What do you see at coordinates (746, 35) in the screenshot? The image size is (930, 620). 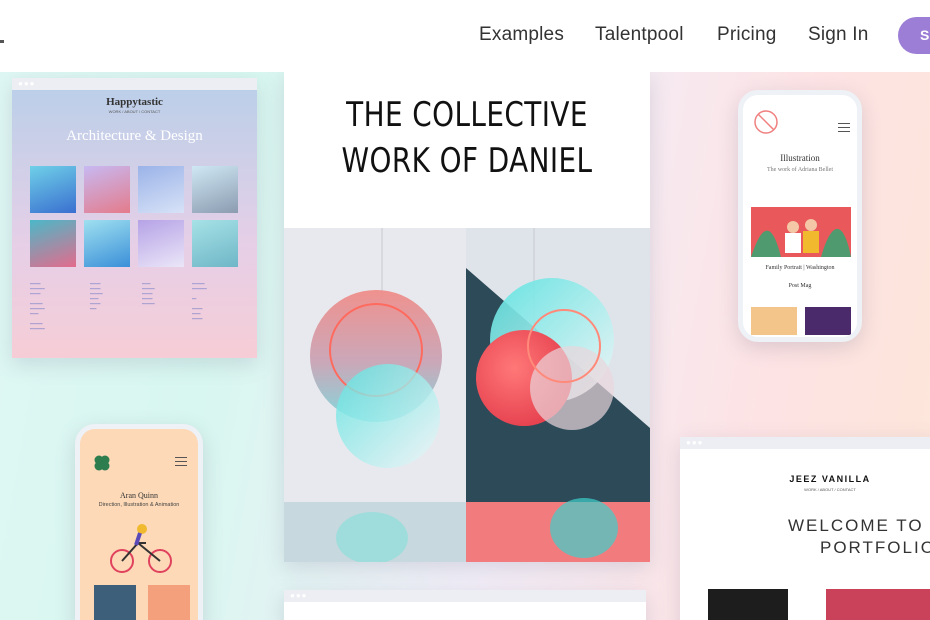 I see `nav-pricing: Pricing` at bounding box center [746, 35].